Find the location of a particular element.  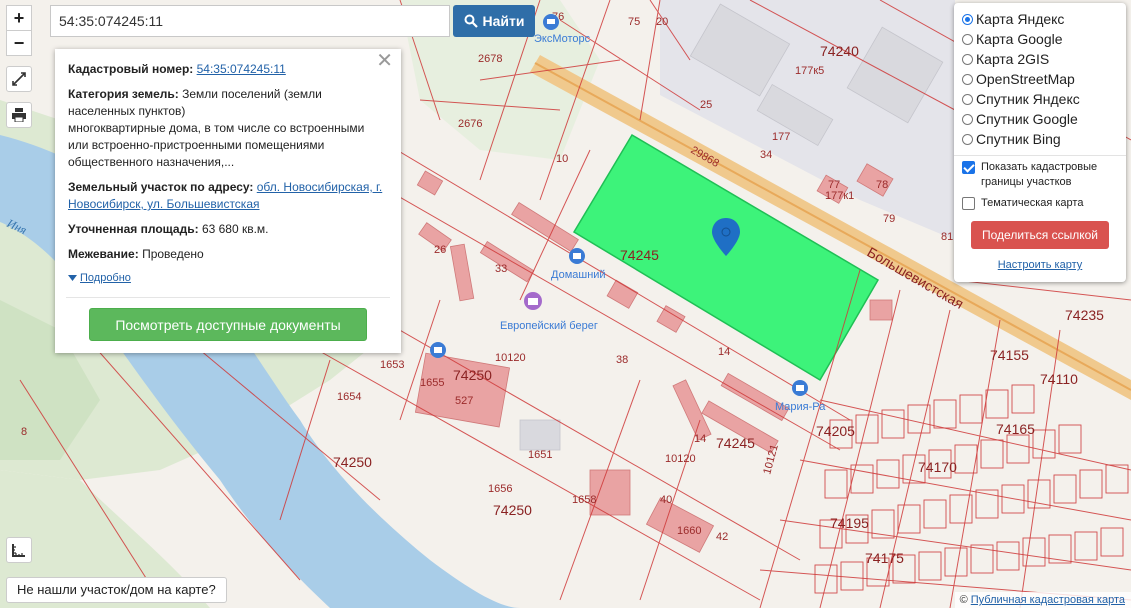

quarter-label: 74170 is located at coordinates (937, 467).